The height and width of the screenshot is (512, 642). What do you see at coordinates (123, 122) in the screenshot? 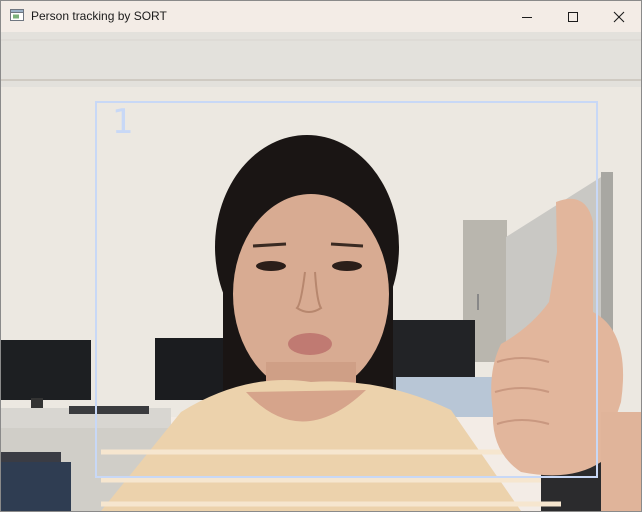
I see `track-id-label: 1` at bounding box center [123, 122].